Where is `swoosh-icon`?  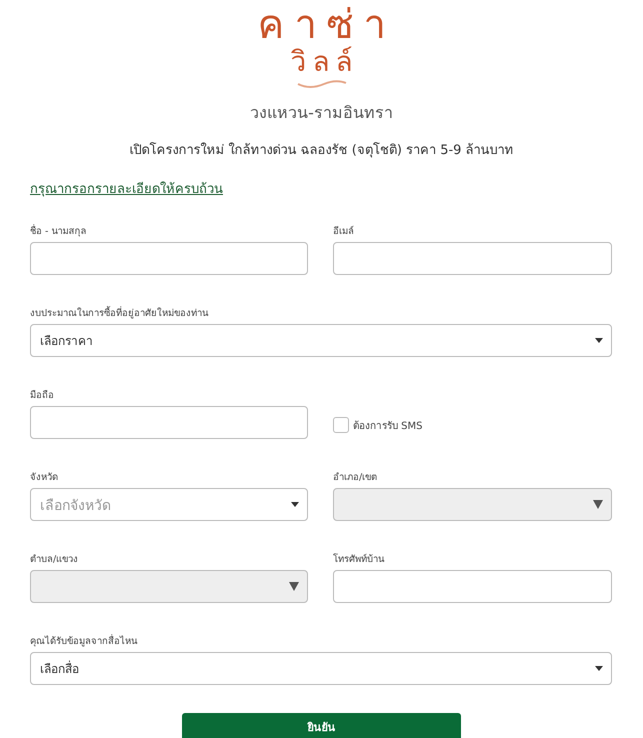
swoosh-icon is located at coordinates (322, 84).